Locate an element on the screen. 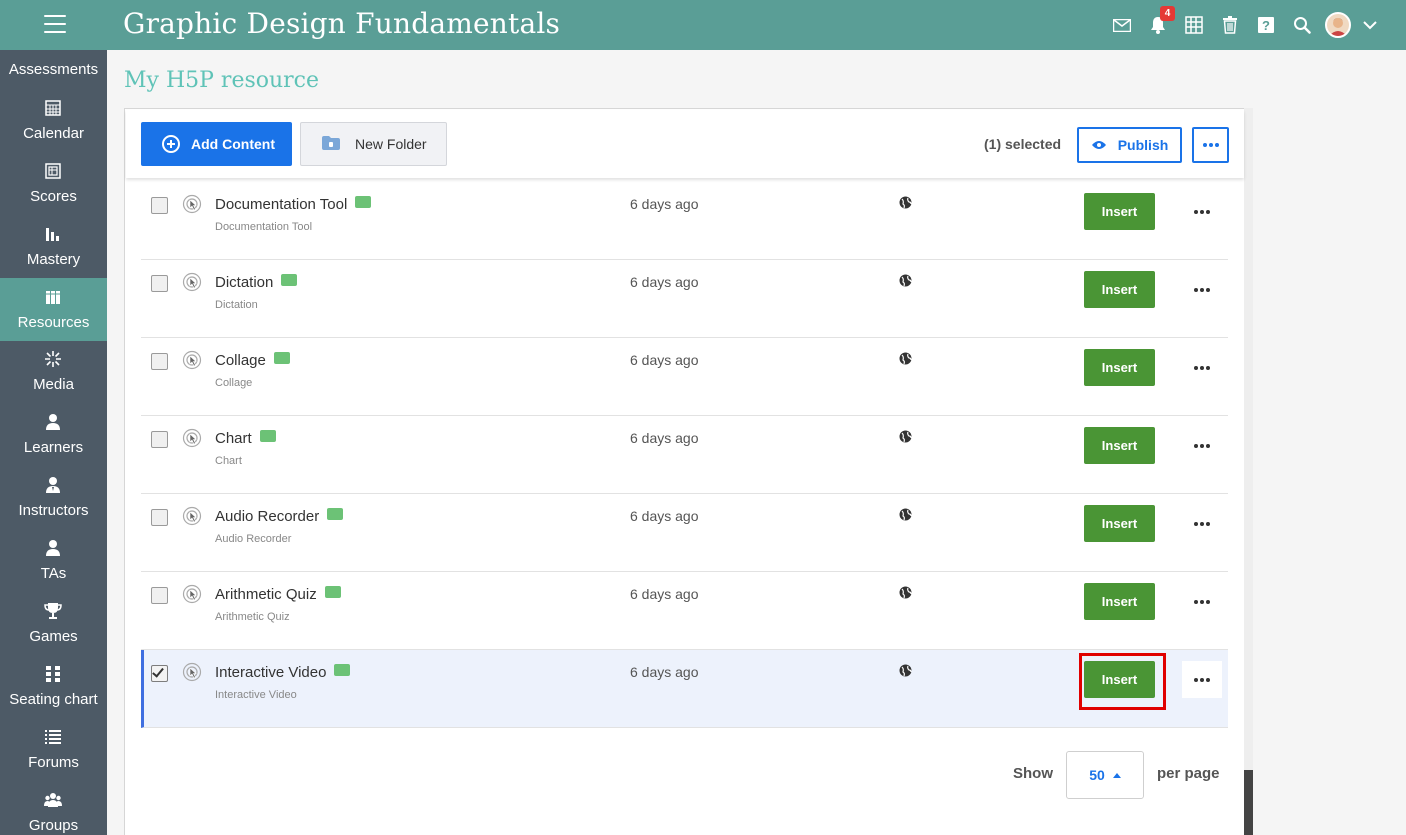 The image size is (1406, 835). scores-icon is located at coordinates (53, 171).